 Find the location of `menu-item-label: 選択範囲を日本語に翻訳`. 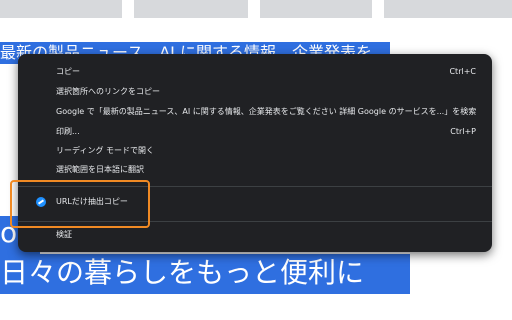

menu-item-label: 選択範囲を日本語に翻訳 is located at coordinates (100, 169).